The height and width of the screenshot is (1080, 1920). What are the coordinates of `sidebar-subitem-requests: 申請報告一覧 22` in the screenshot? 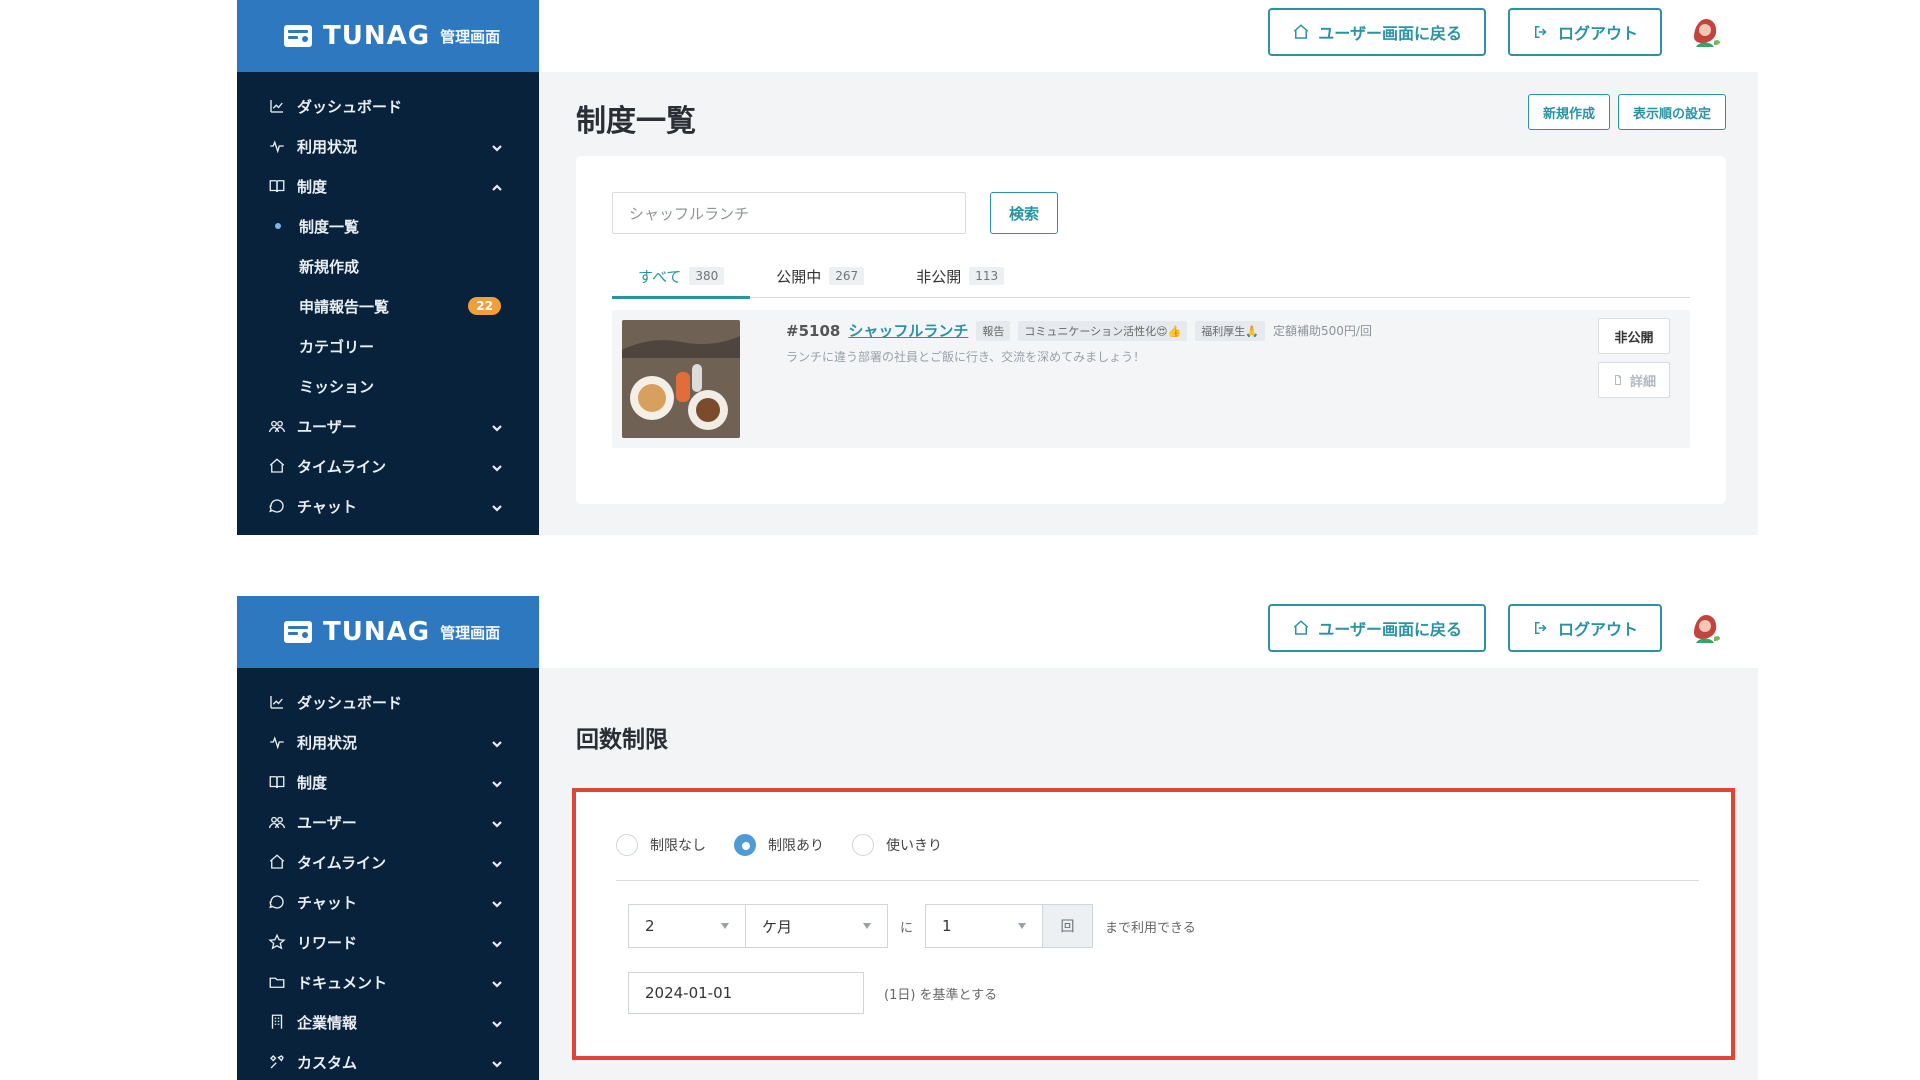 It's located at (388, 306).